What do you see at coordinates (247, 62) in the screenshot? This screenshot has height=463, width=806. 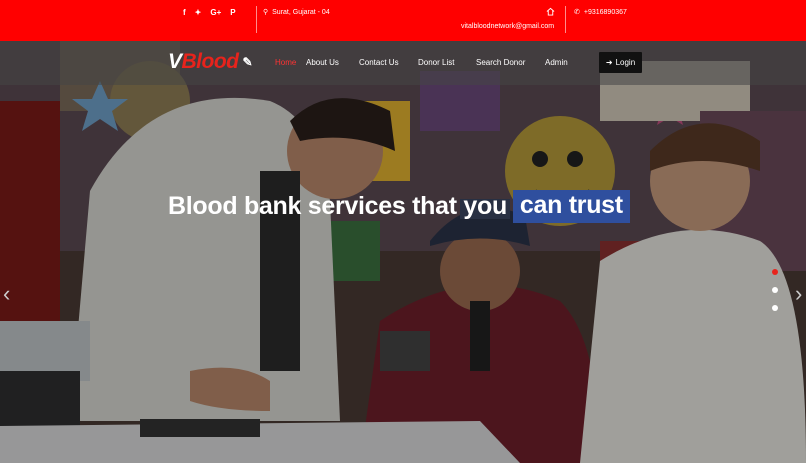 I see `syringe-icon: ✎` at bounding box center [247, 62].